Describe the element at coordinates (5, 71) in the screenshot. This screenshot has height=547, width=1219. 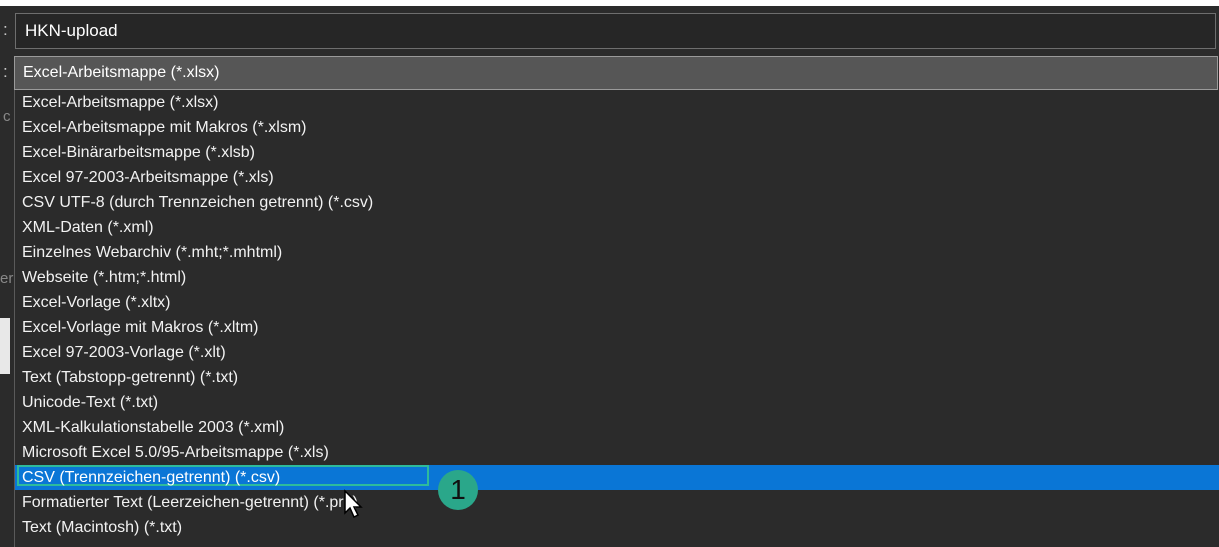
I see `filetype-label-stub: :` at that location.